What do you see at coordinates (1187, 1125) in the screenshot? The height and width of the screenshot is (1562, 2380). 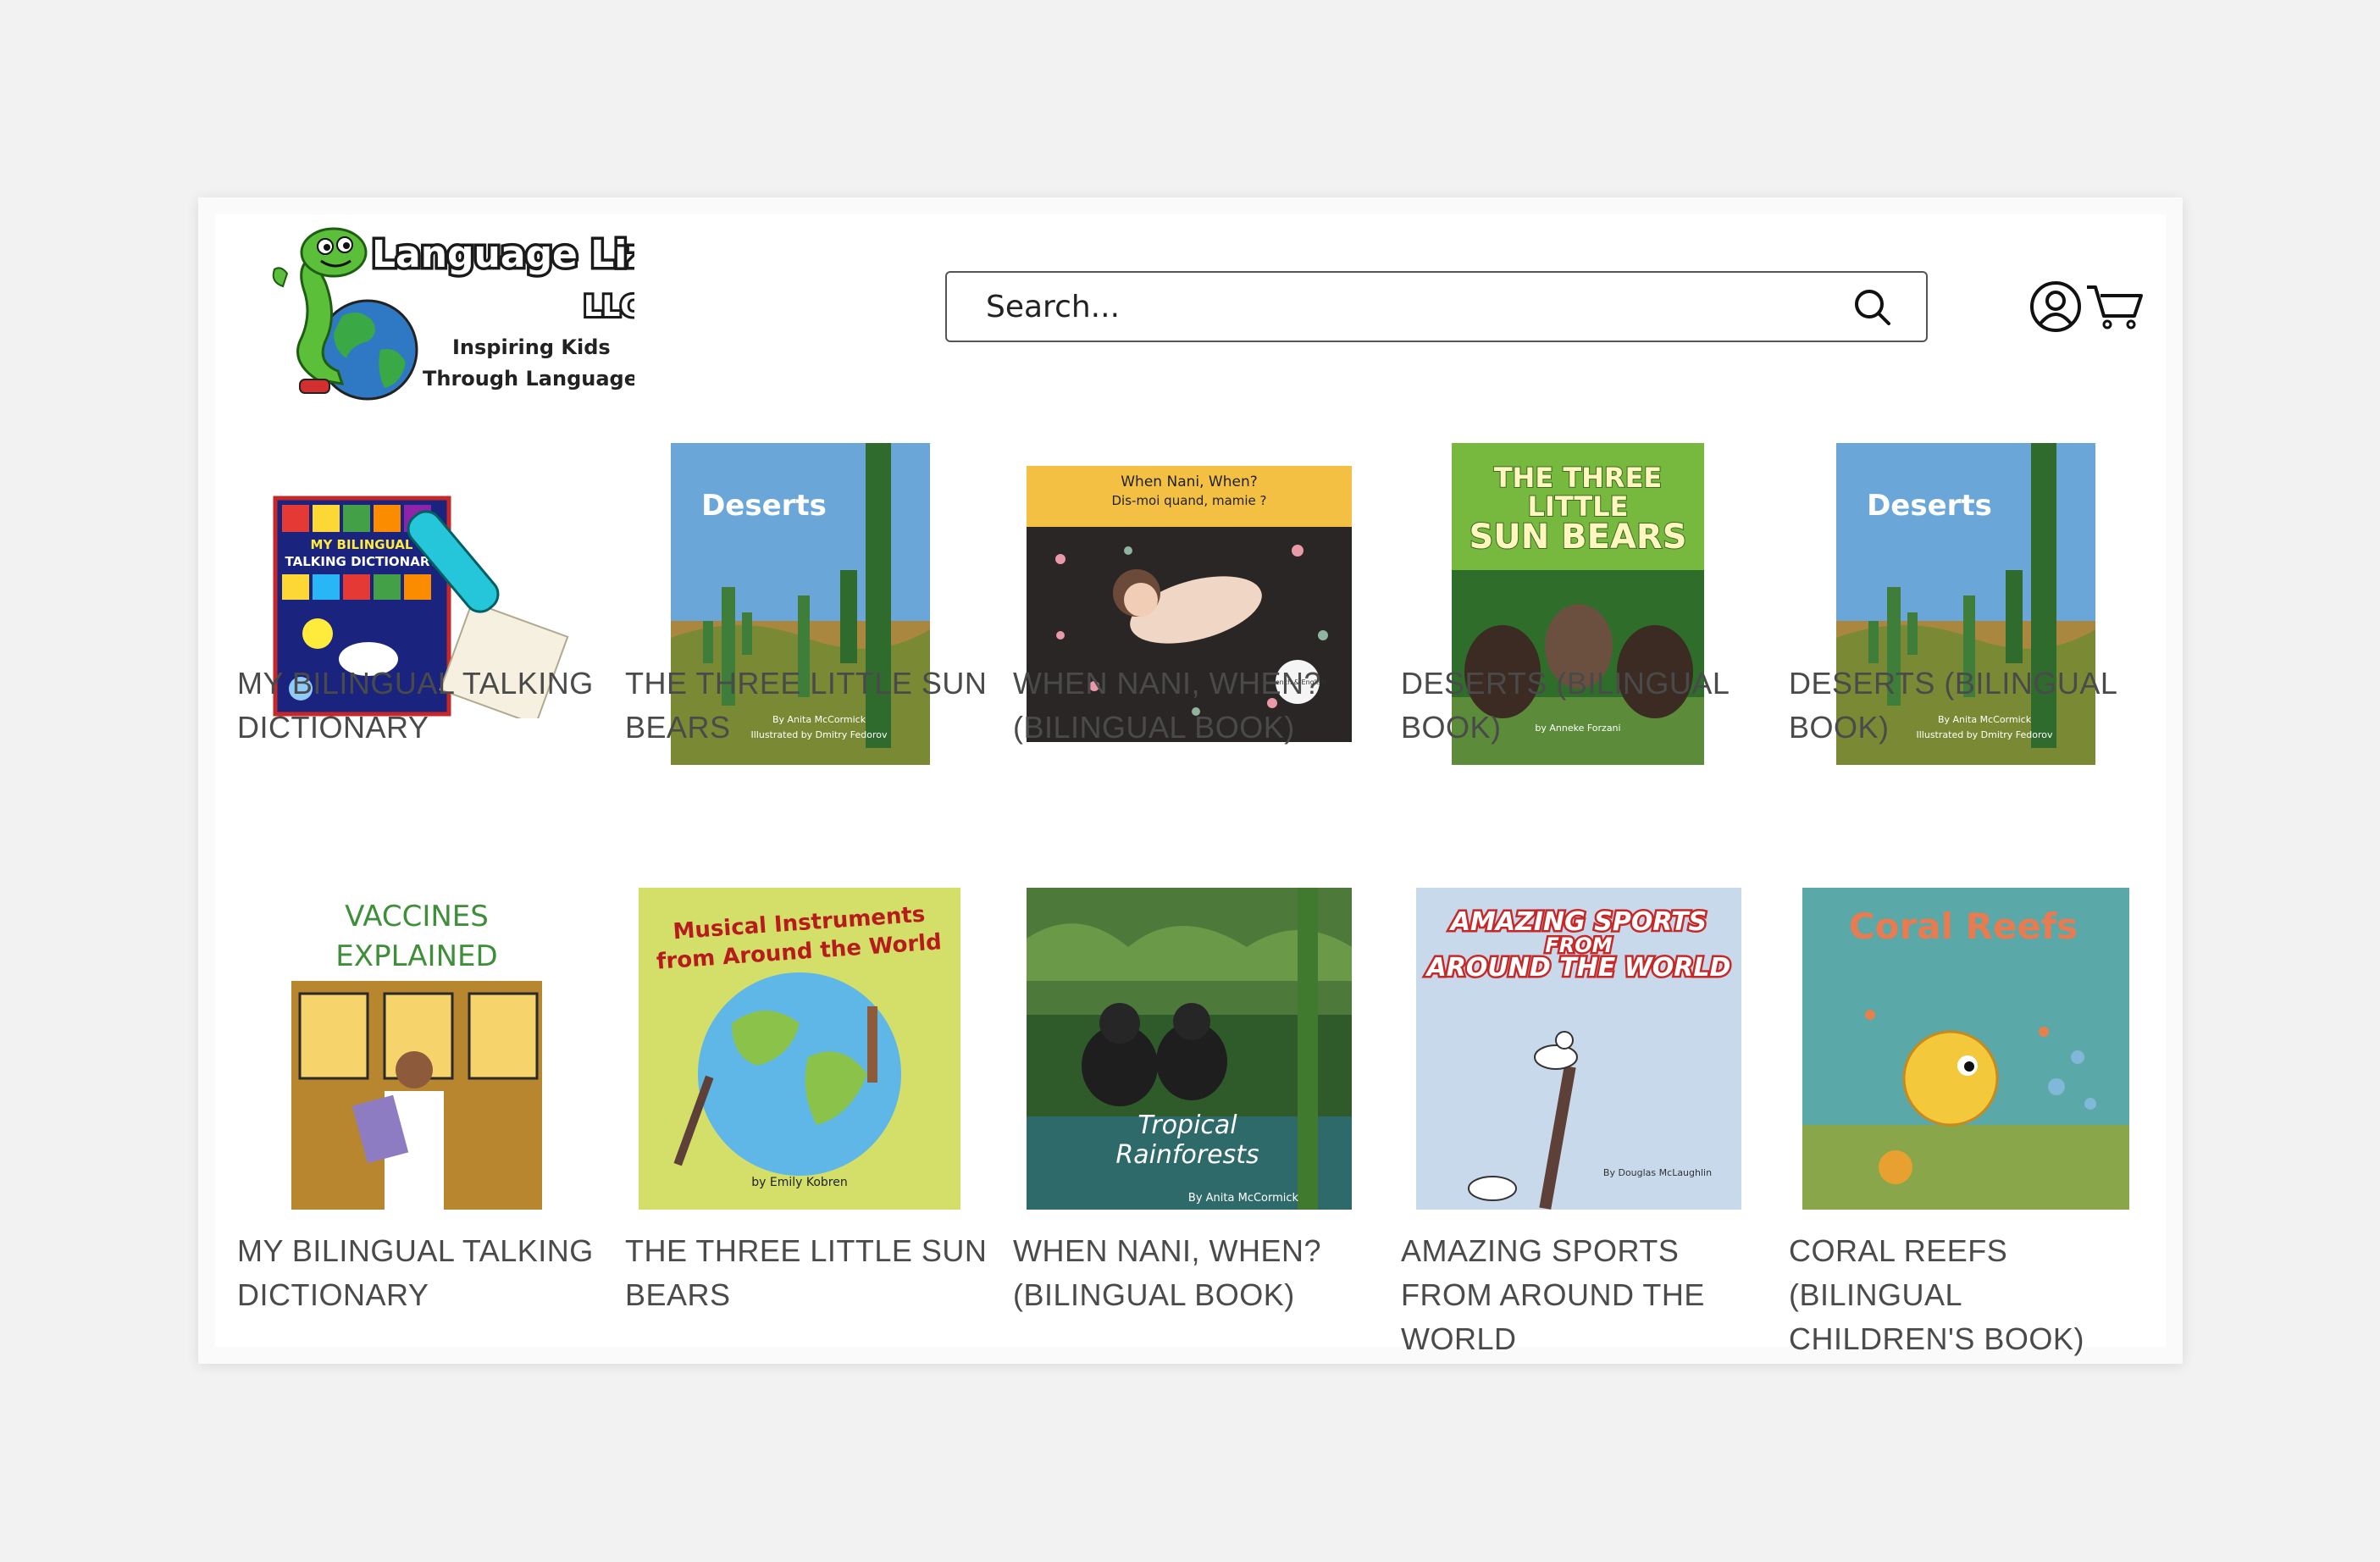 I see `cover-text: Tropical` at bounding box center [1187, 1125].